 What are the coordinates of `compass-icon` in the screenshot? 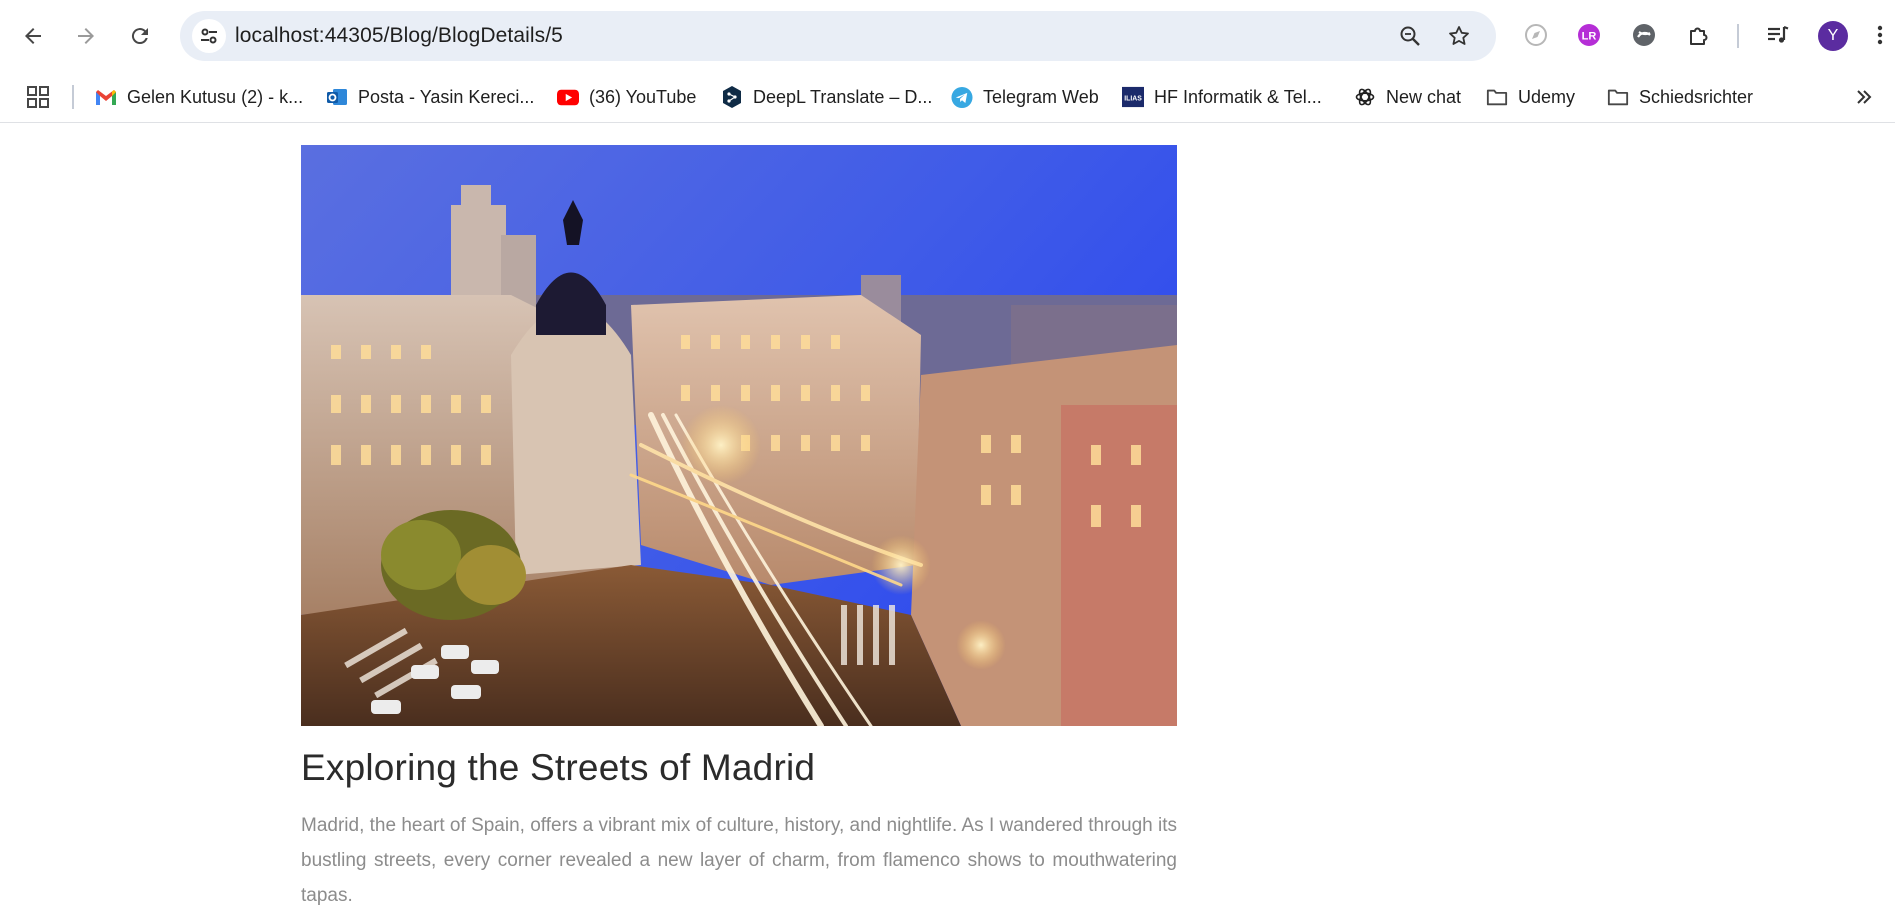 It's located at (1536, 35).